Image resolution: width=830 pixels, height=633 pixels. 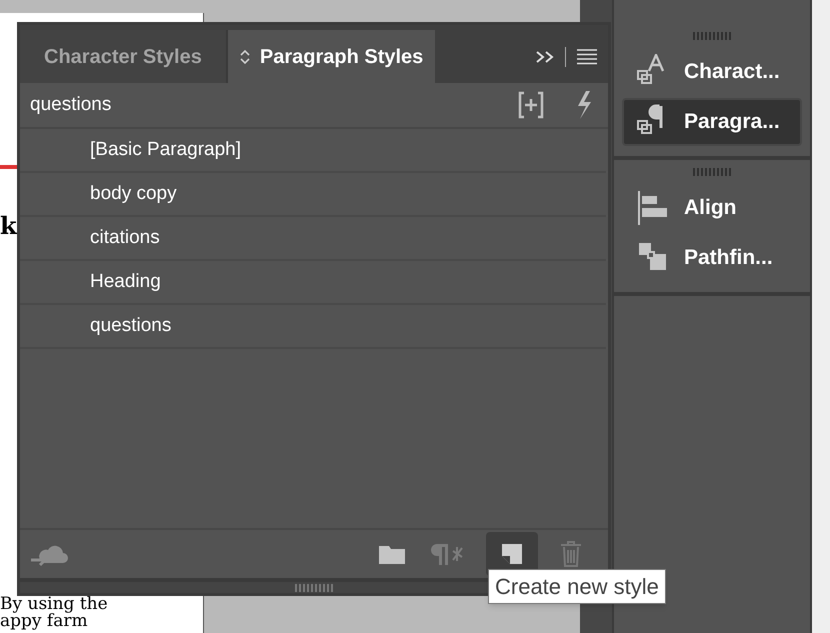 I want to click on document-text-line: By using the, so click(x=54, y=604).